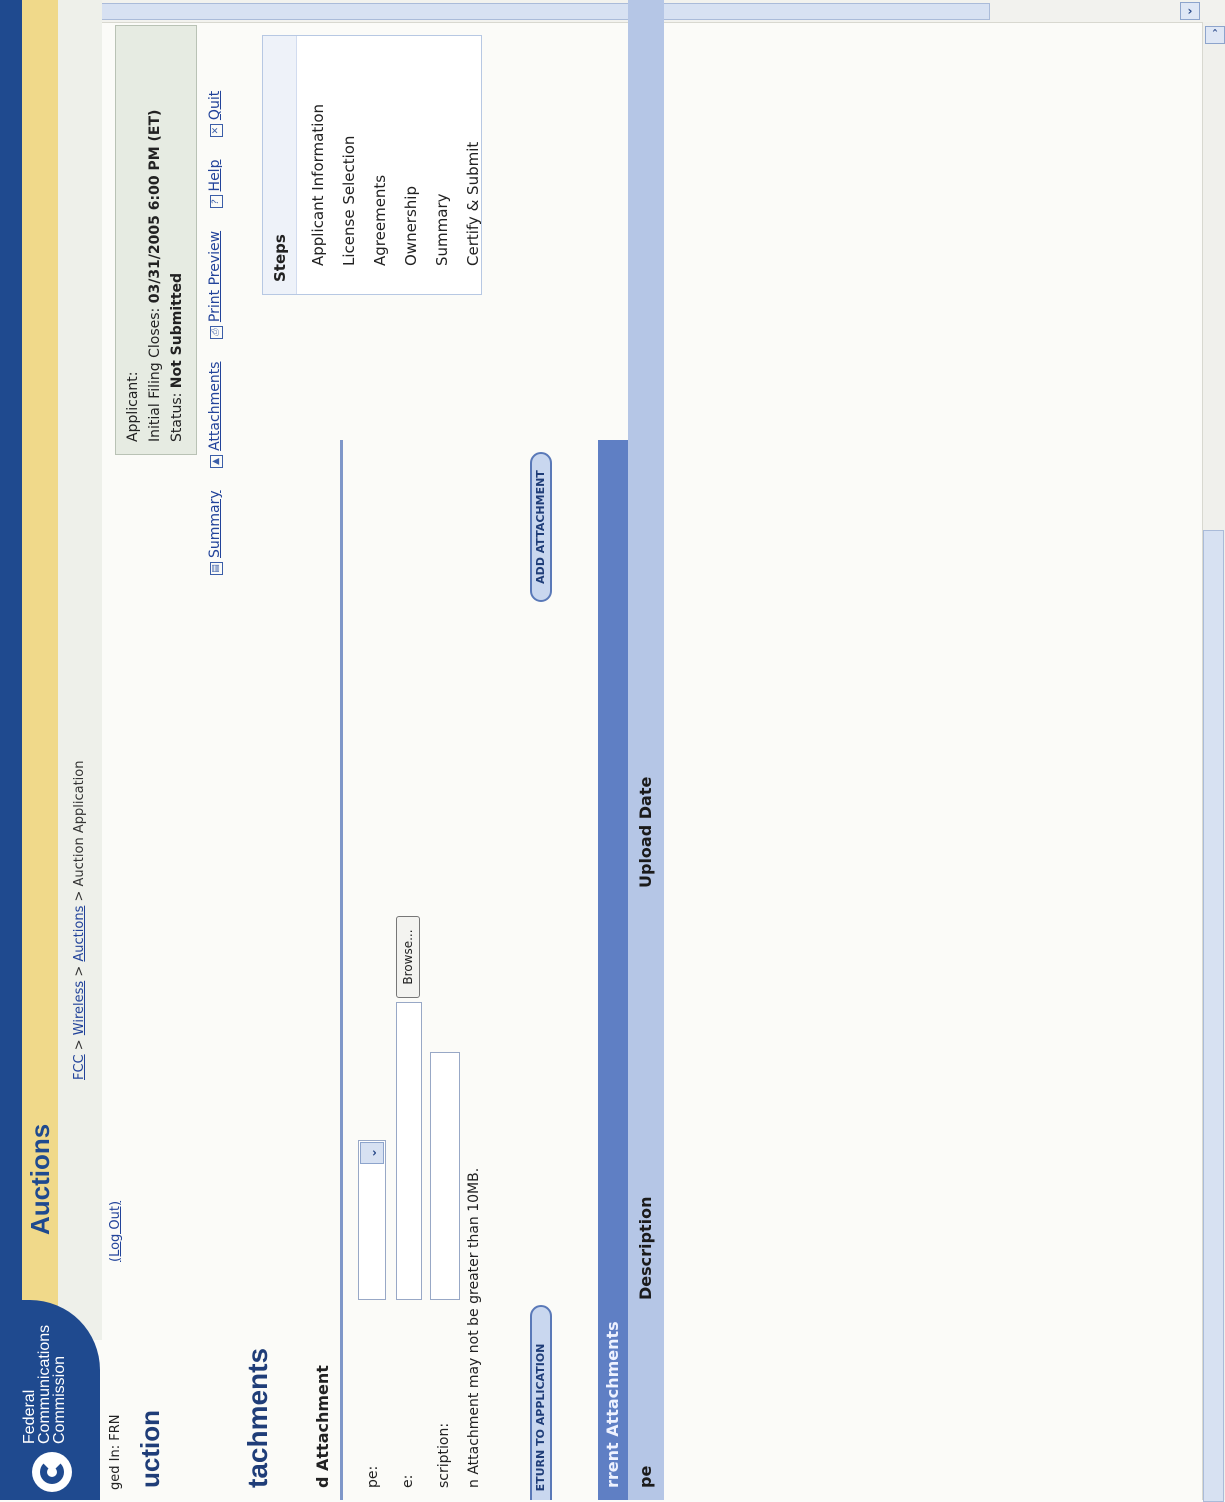 This screenshot has width=1225, height=1502. I want to click on top-blue-band, so click(11, 750).